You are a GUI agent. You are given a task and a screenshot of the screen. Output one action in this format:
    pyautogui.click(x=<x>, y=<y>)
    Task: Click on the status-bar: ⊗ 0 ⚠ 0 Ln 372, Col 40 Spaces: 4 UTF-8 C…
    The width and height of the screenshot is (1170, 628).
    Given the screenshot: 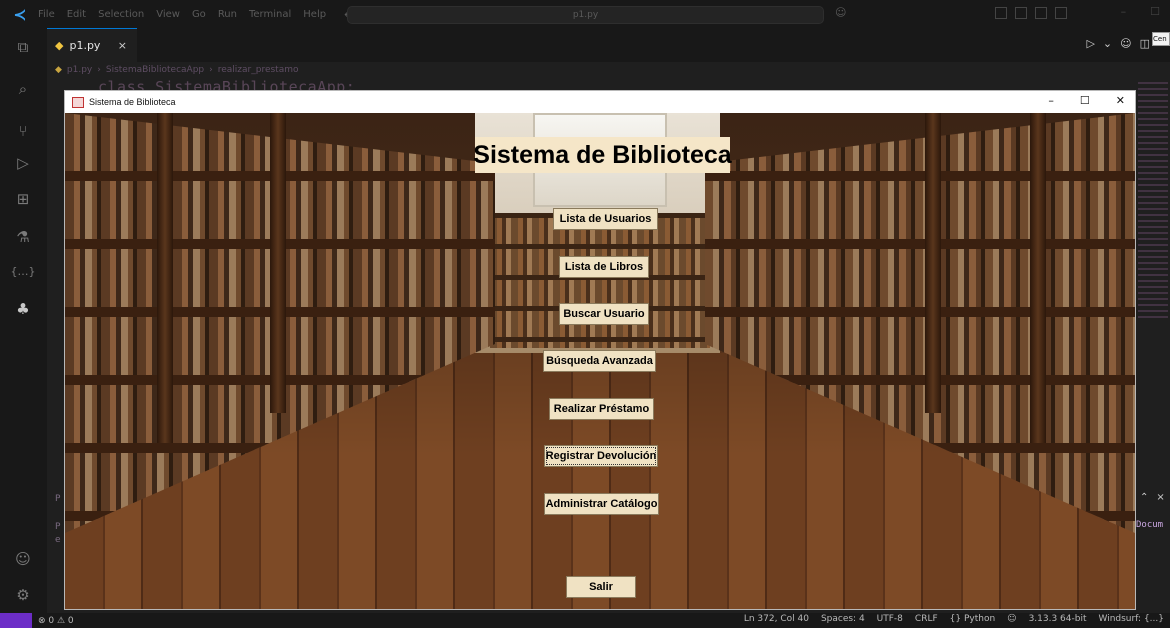 What is the action you would take?
    pyautogui.click(x=585, y=620)
    